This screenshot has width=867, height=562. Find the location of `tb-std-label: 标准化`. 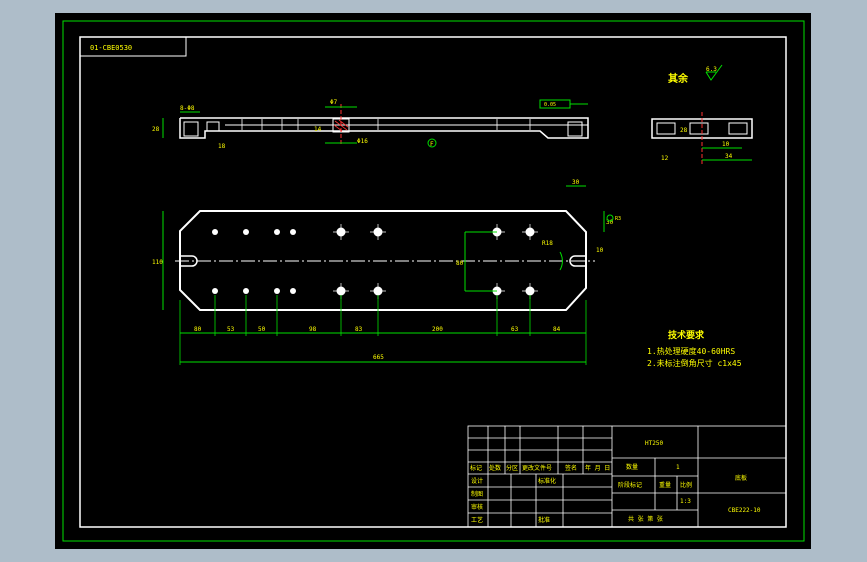

tb-std-label: 标准化 is located at coordinates (547, 481).